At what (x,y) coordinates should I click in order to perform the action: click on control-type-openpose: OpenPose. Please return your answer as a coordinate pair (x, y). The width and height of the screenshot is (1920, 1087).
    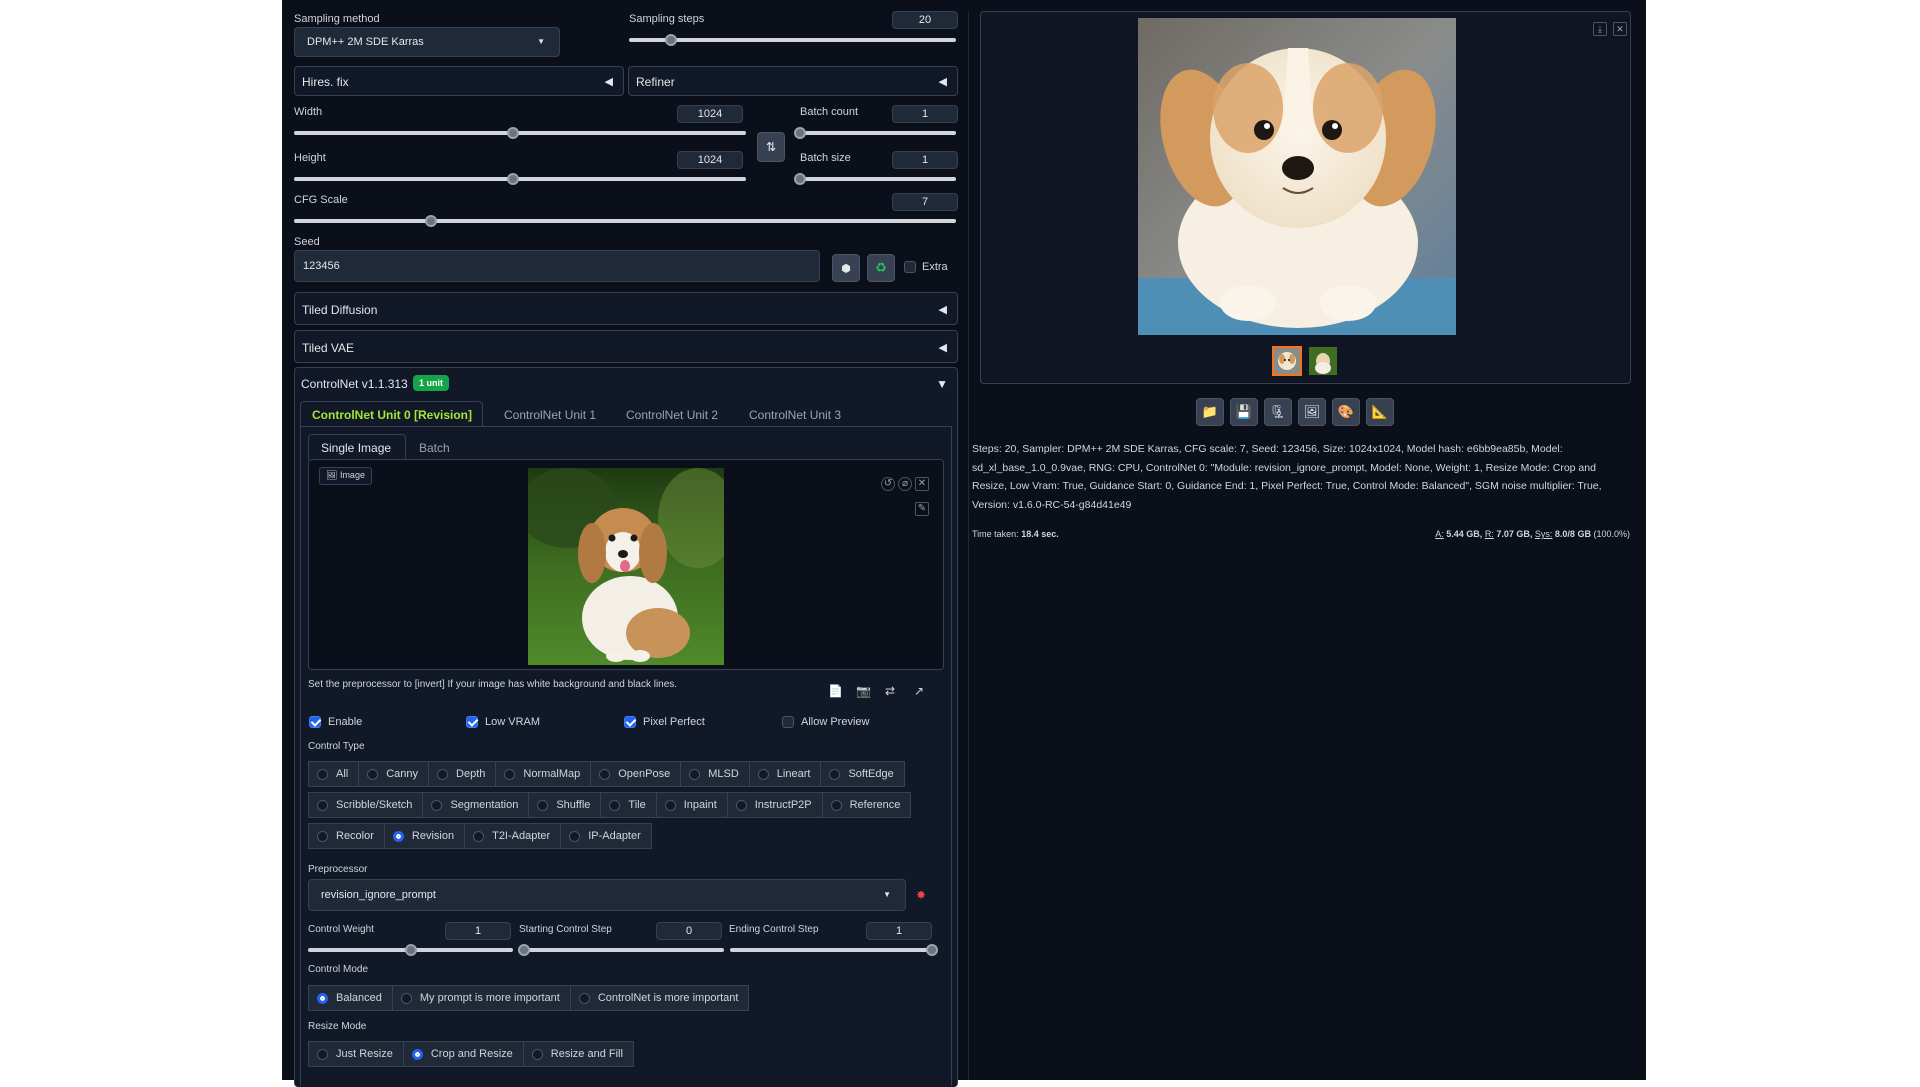
    Looking at the image, I should click on (636, 774).